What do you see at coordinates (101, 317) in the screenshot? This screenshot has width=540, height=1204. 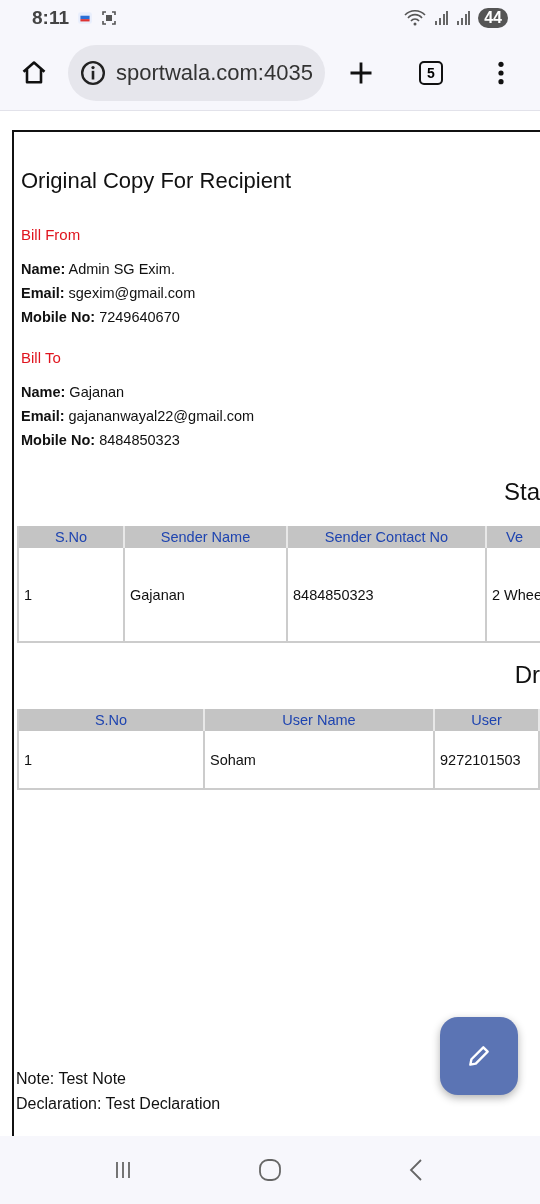 I see `info-line: Mobile No: 7249640670` at bounding box center [101, 317].